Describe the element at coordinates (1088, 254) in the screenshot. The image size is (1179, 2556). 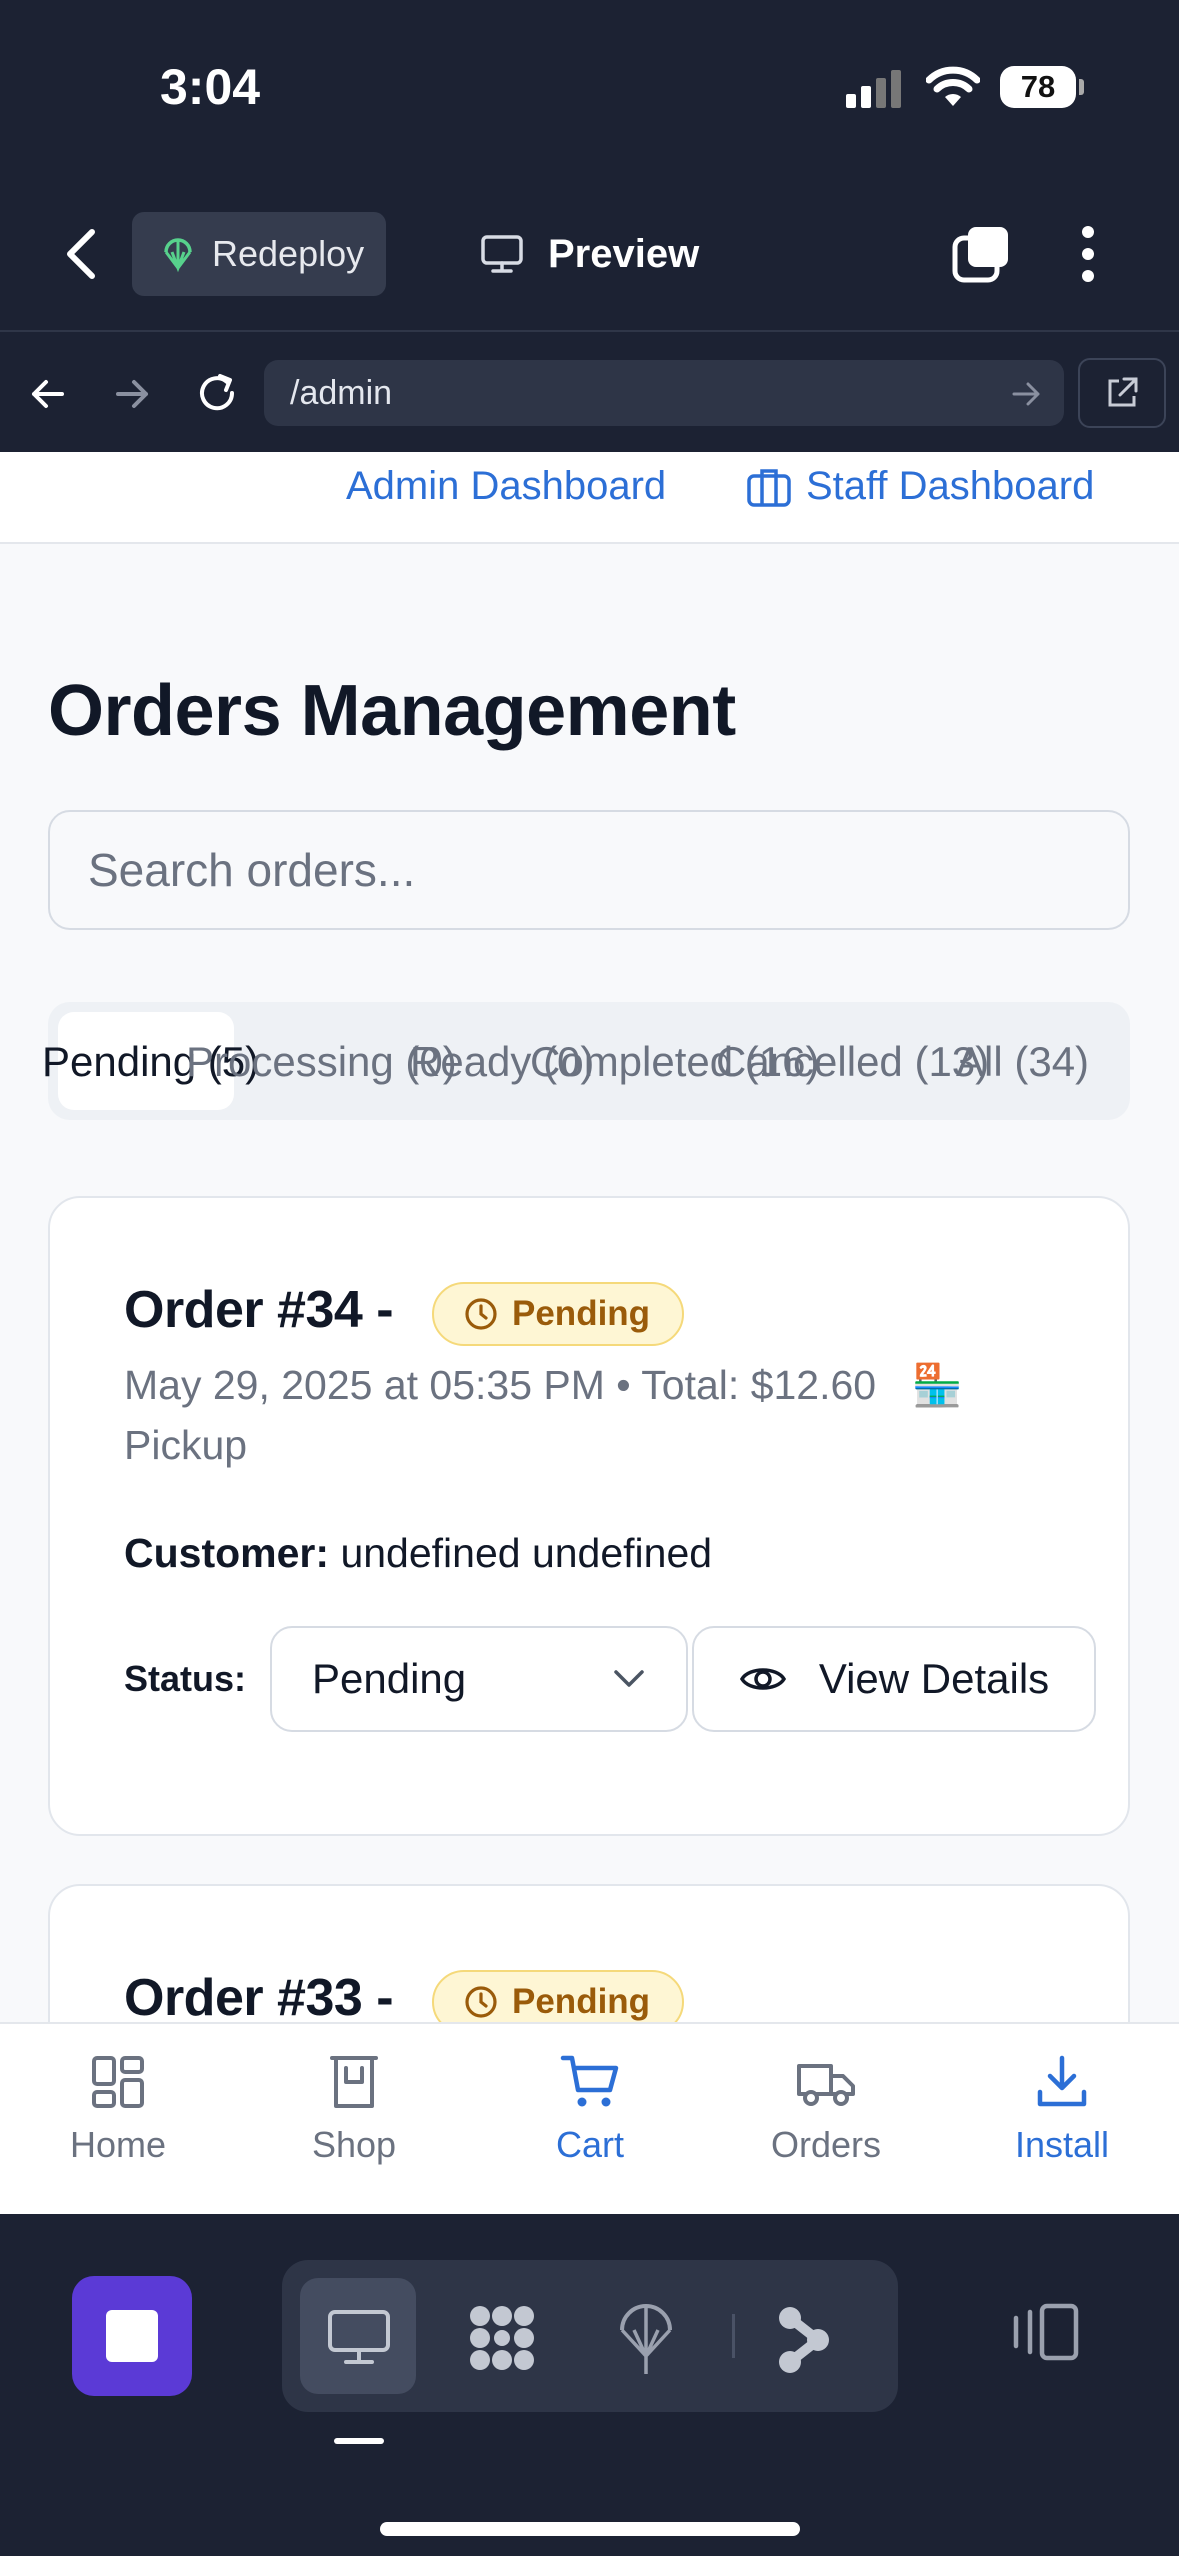
I see `more-vertical-icon` at that location.